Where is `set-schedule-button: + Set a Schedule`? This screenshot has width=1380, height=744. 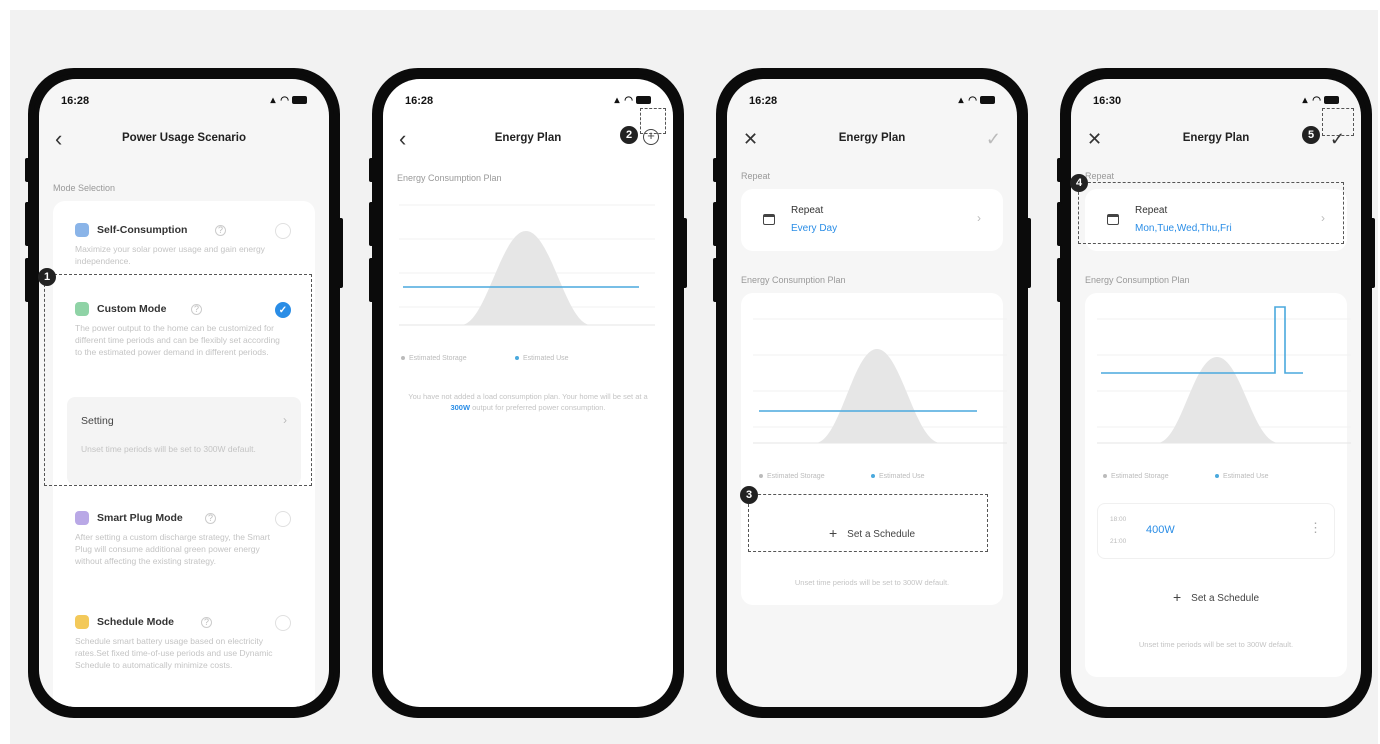
set-schedule-button: + Set a Schedule is located at coordinates (1216, 597).